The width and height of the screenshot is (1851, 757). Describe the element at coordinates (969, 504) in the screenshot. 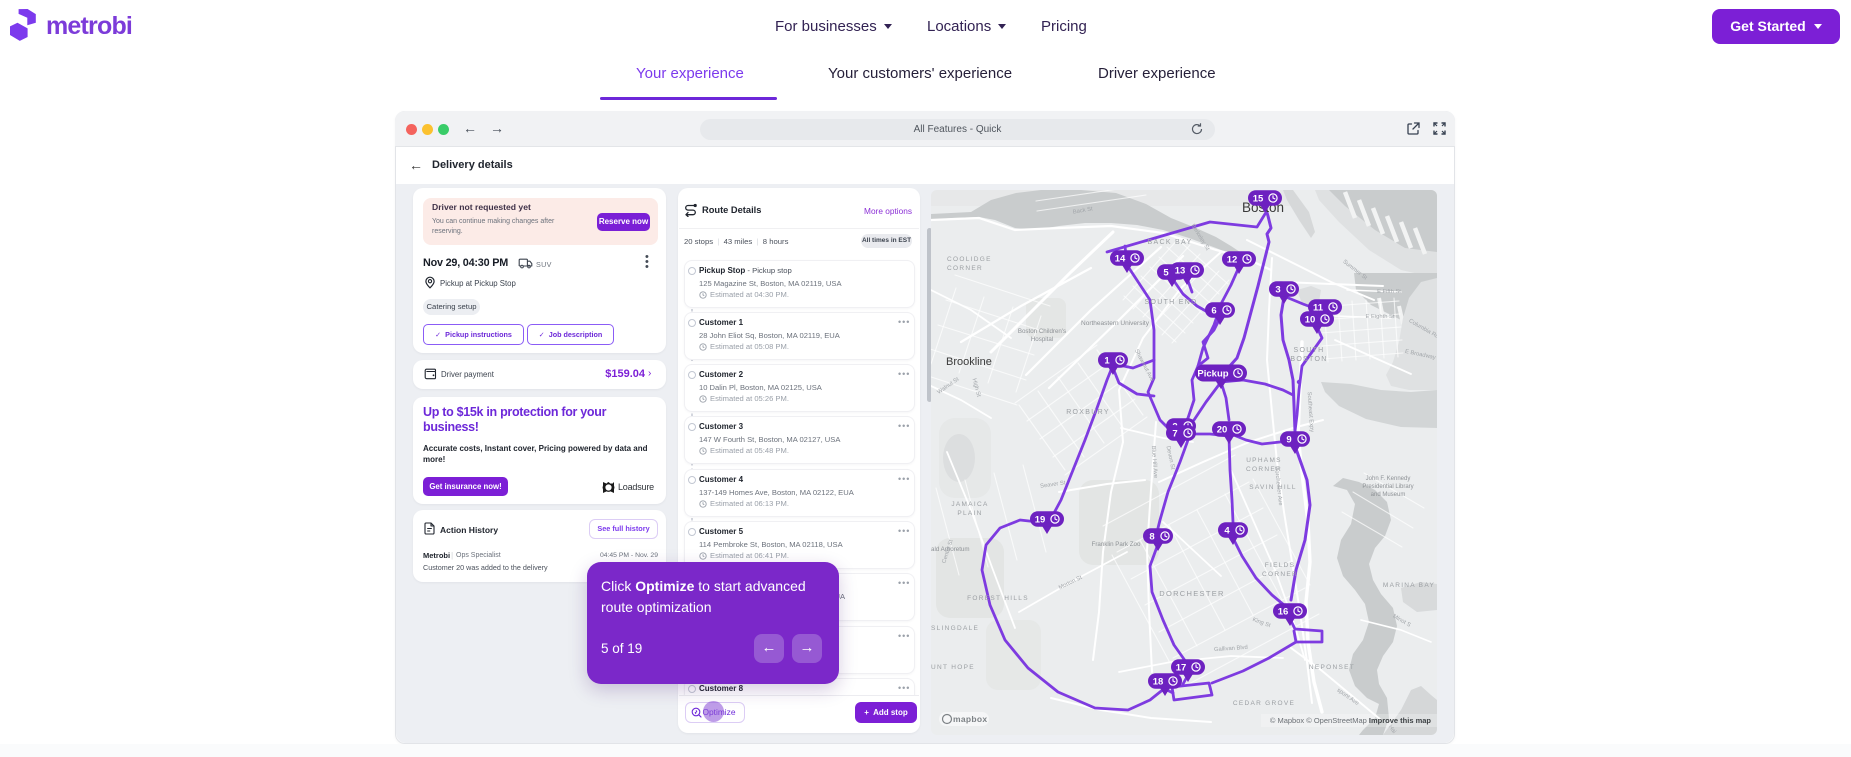

I see `svg-text: JAMAICA` at that location.